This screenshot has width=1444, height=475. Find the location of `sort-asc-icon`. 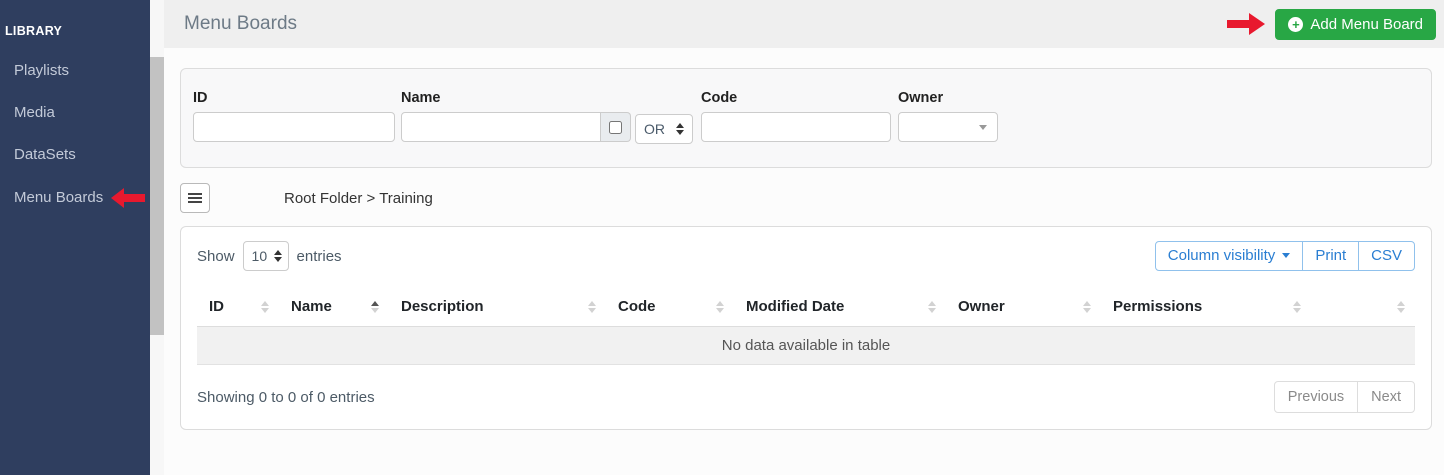

sort-asc-icon is located at coordinates (375, 306).